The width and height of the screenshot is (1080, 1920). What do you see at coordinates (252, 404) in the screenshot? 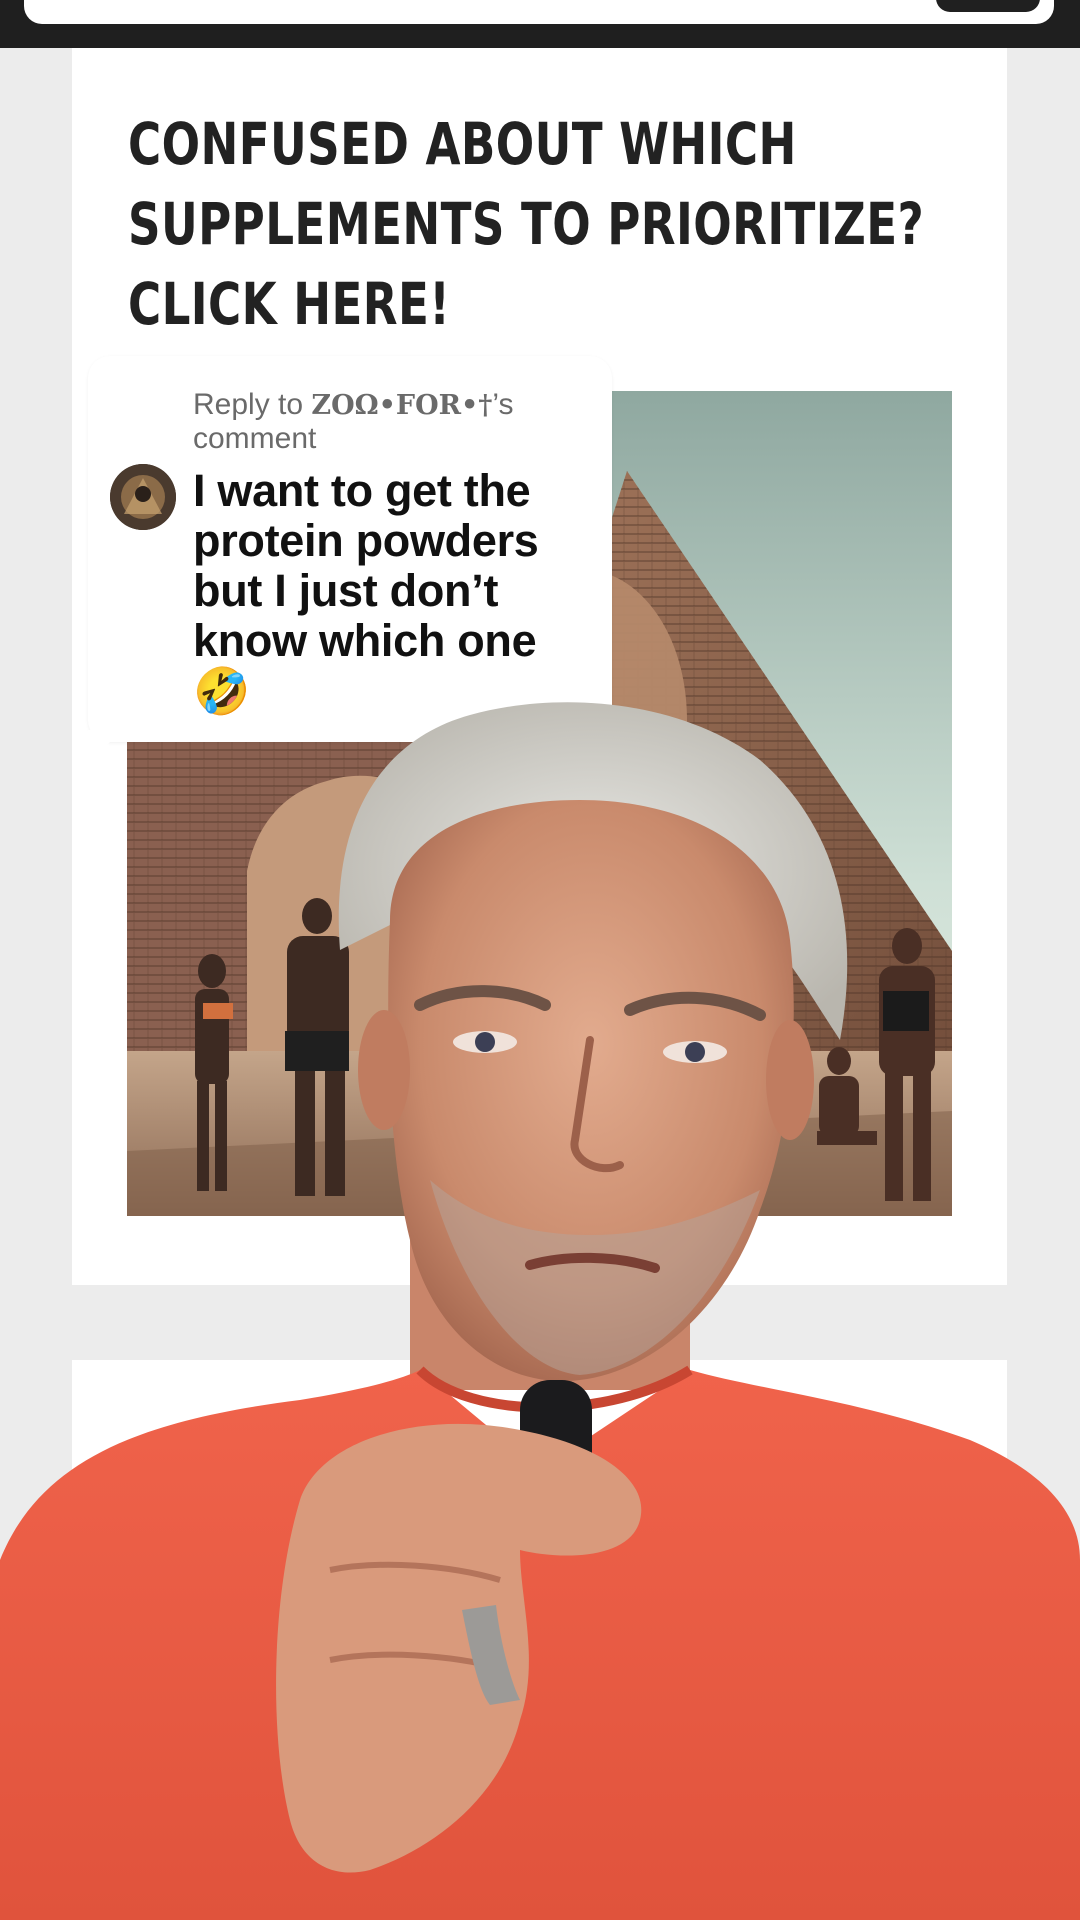
I see `reply-prefix: Reply to` at bounding box center [252, 404].